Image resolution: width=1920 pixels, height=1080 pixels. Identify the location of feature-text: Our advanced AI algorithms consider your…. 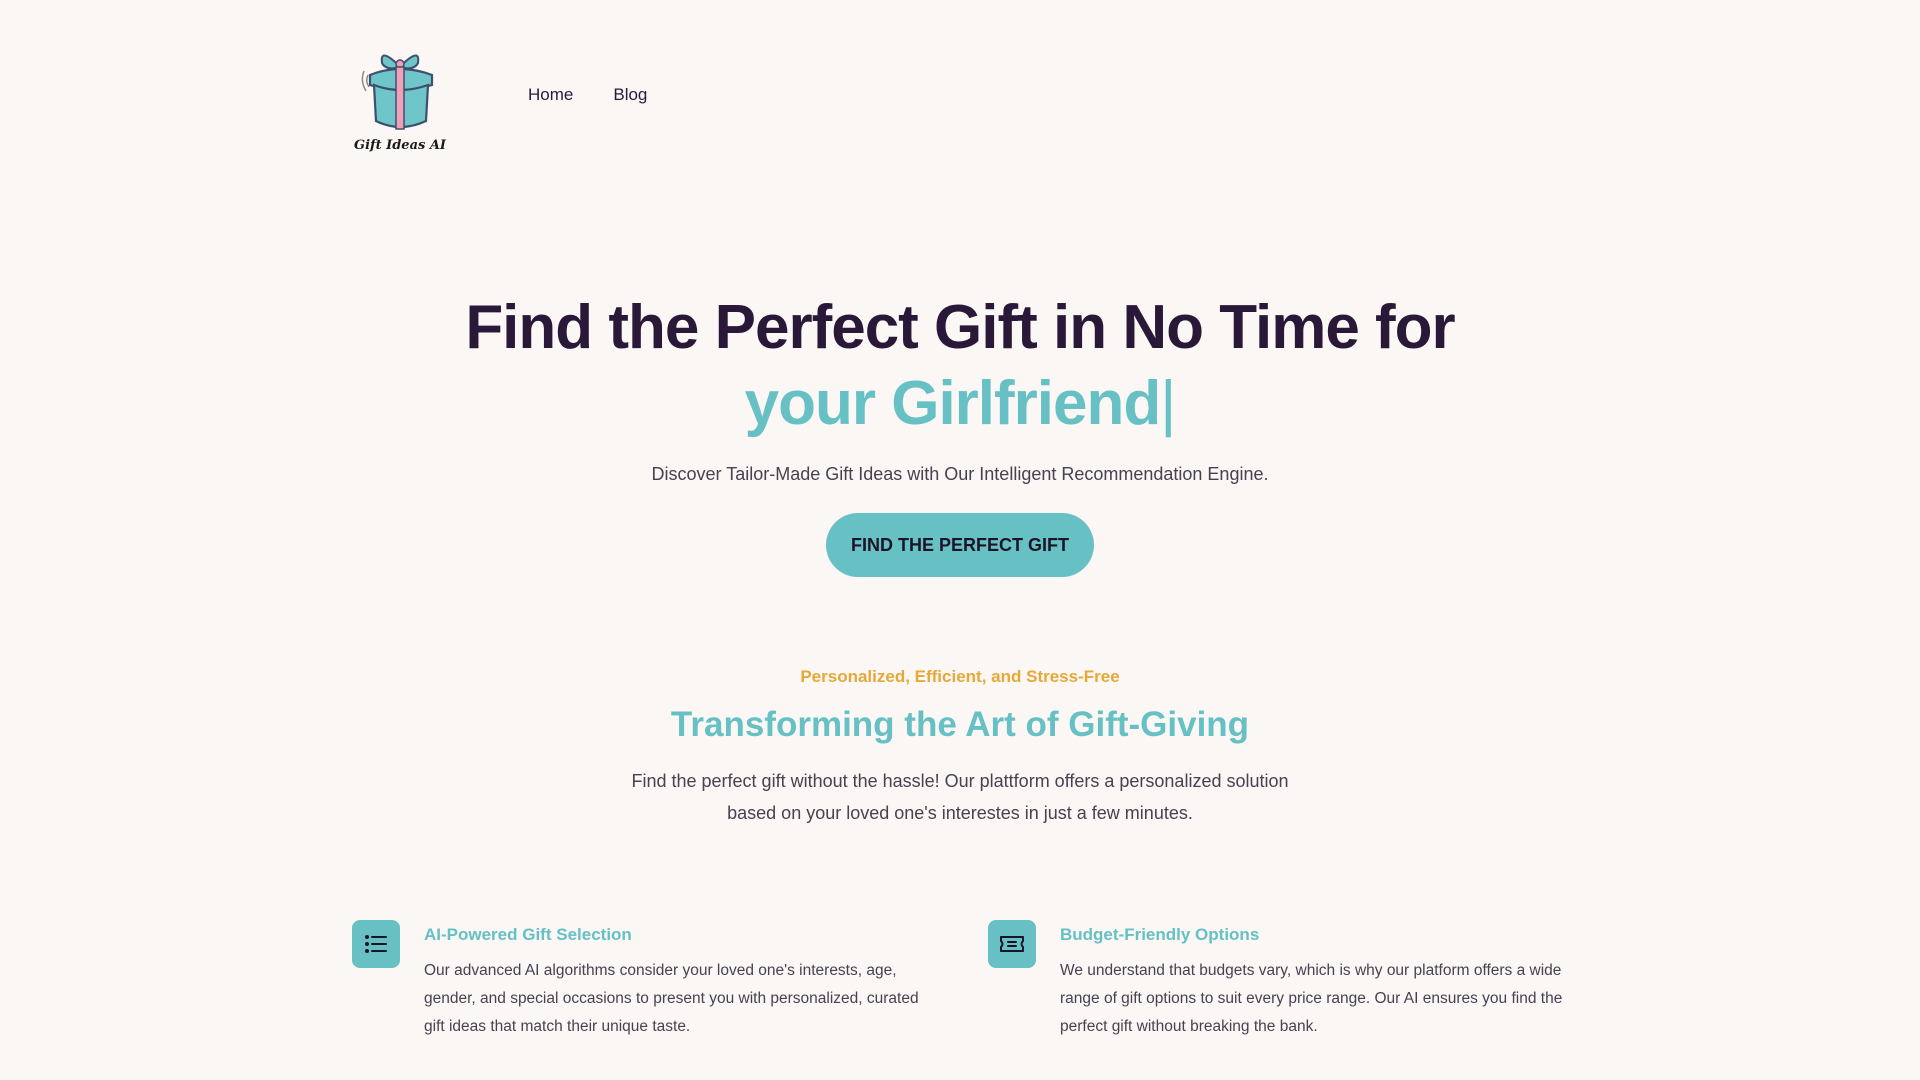
(671, 998).